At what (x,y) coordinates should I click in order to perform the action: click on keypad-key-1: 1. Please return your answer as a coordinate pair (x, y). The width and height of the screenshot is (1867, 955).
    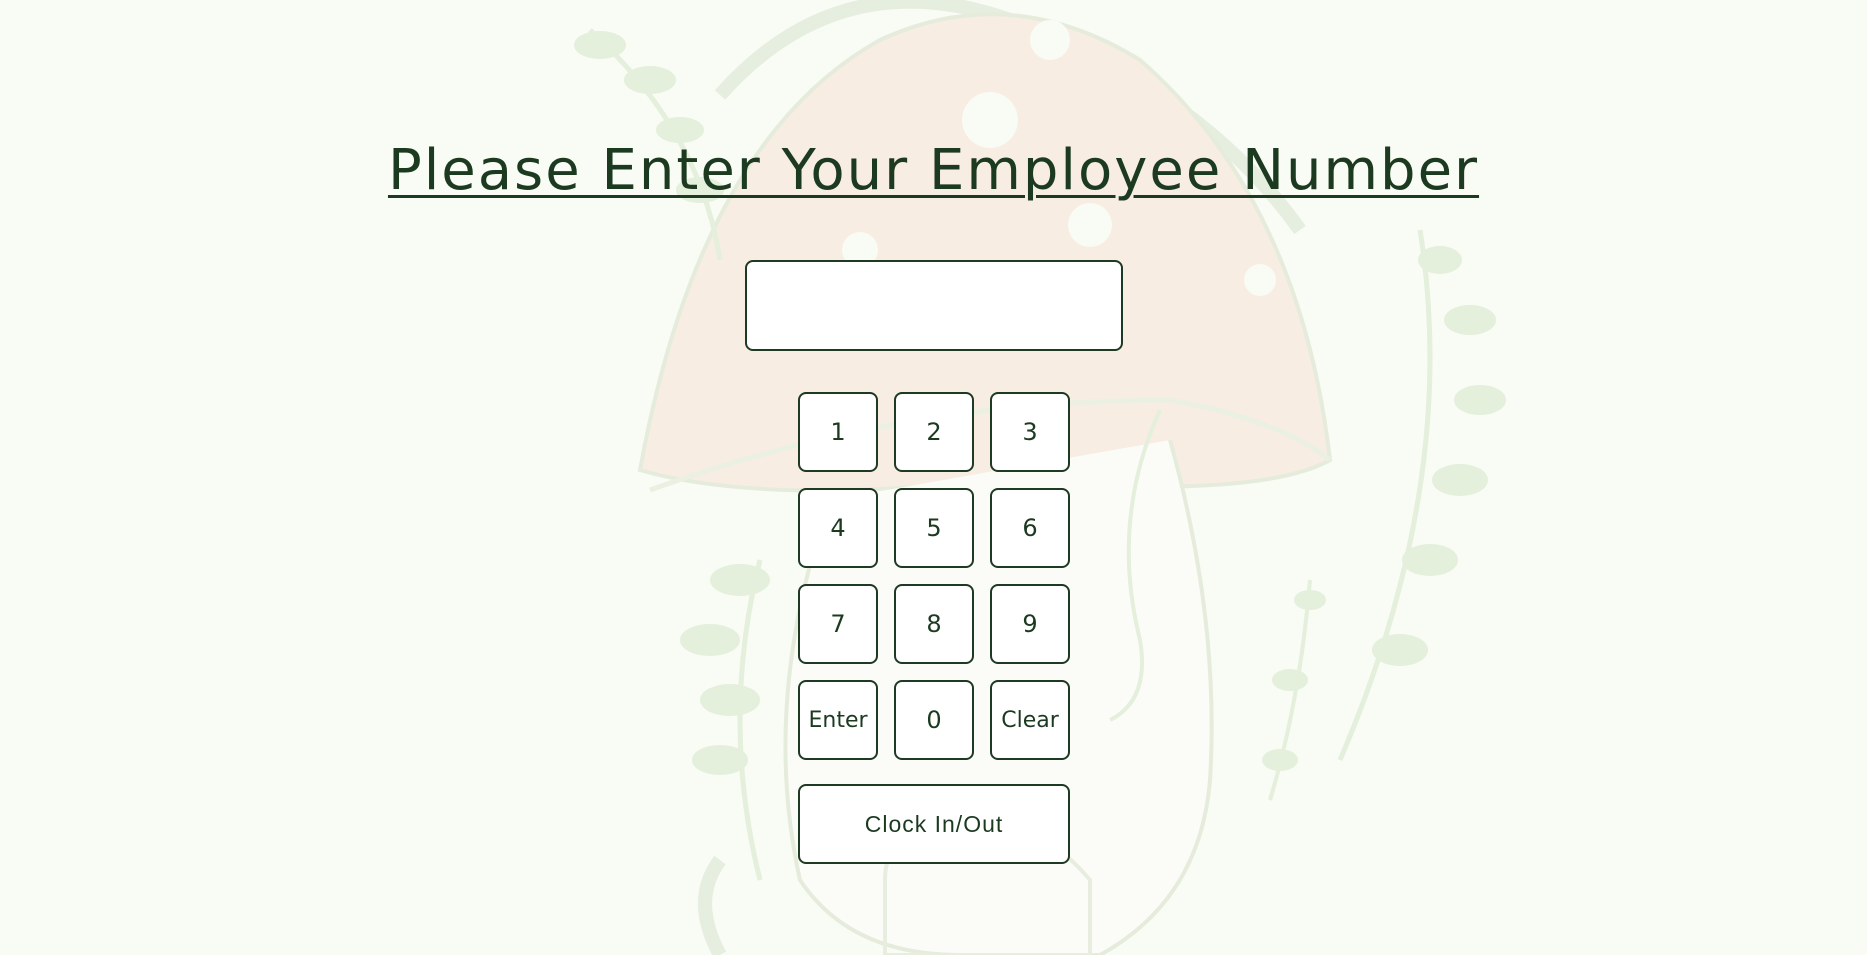
    Looking at the image, I should click on (838, 432).